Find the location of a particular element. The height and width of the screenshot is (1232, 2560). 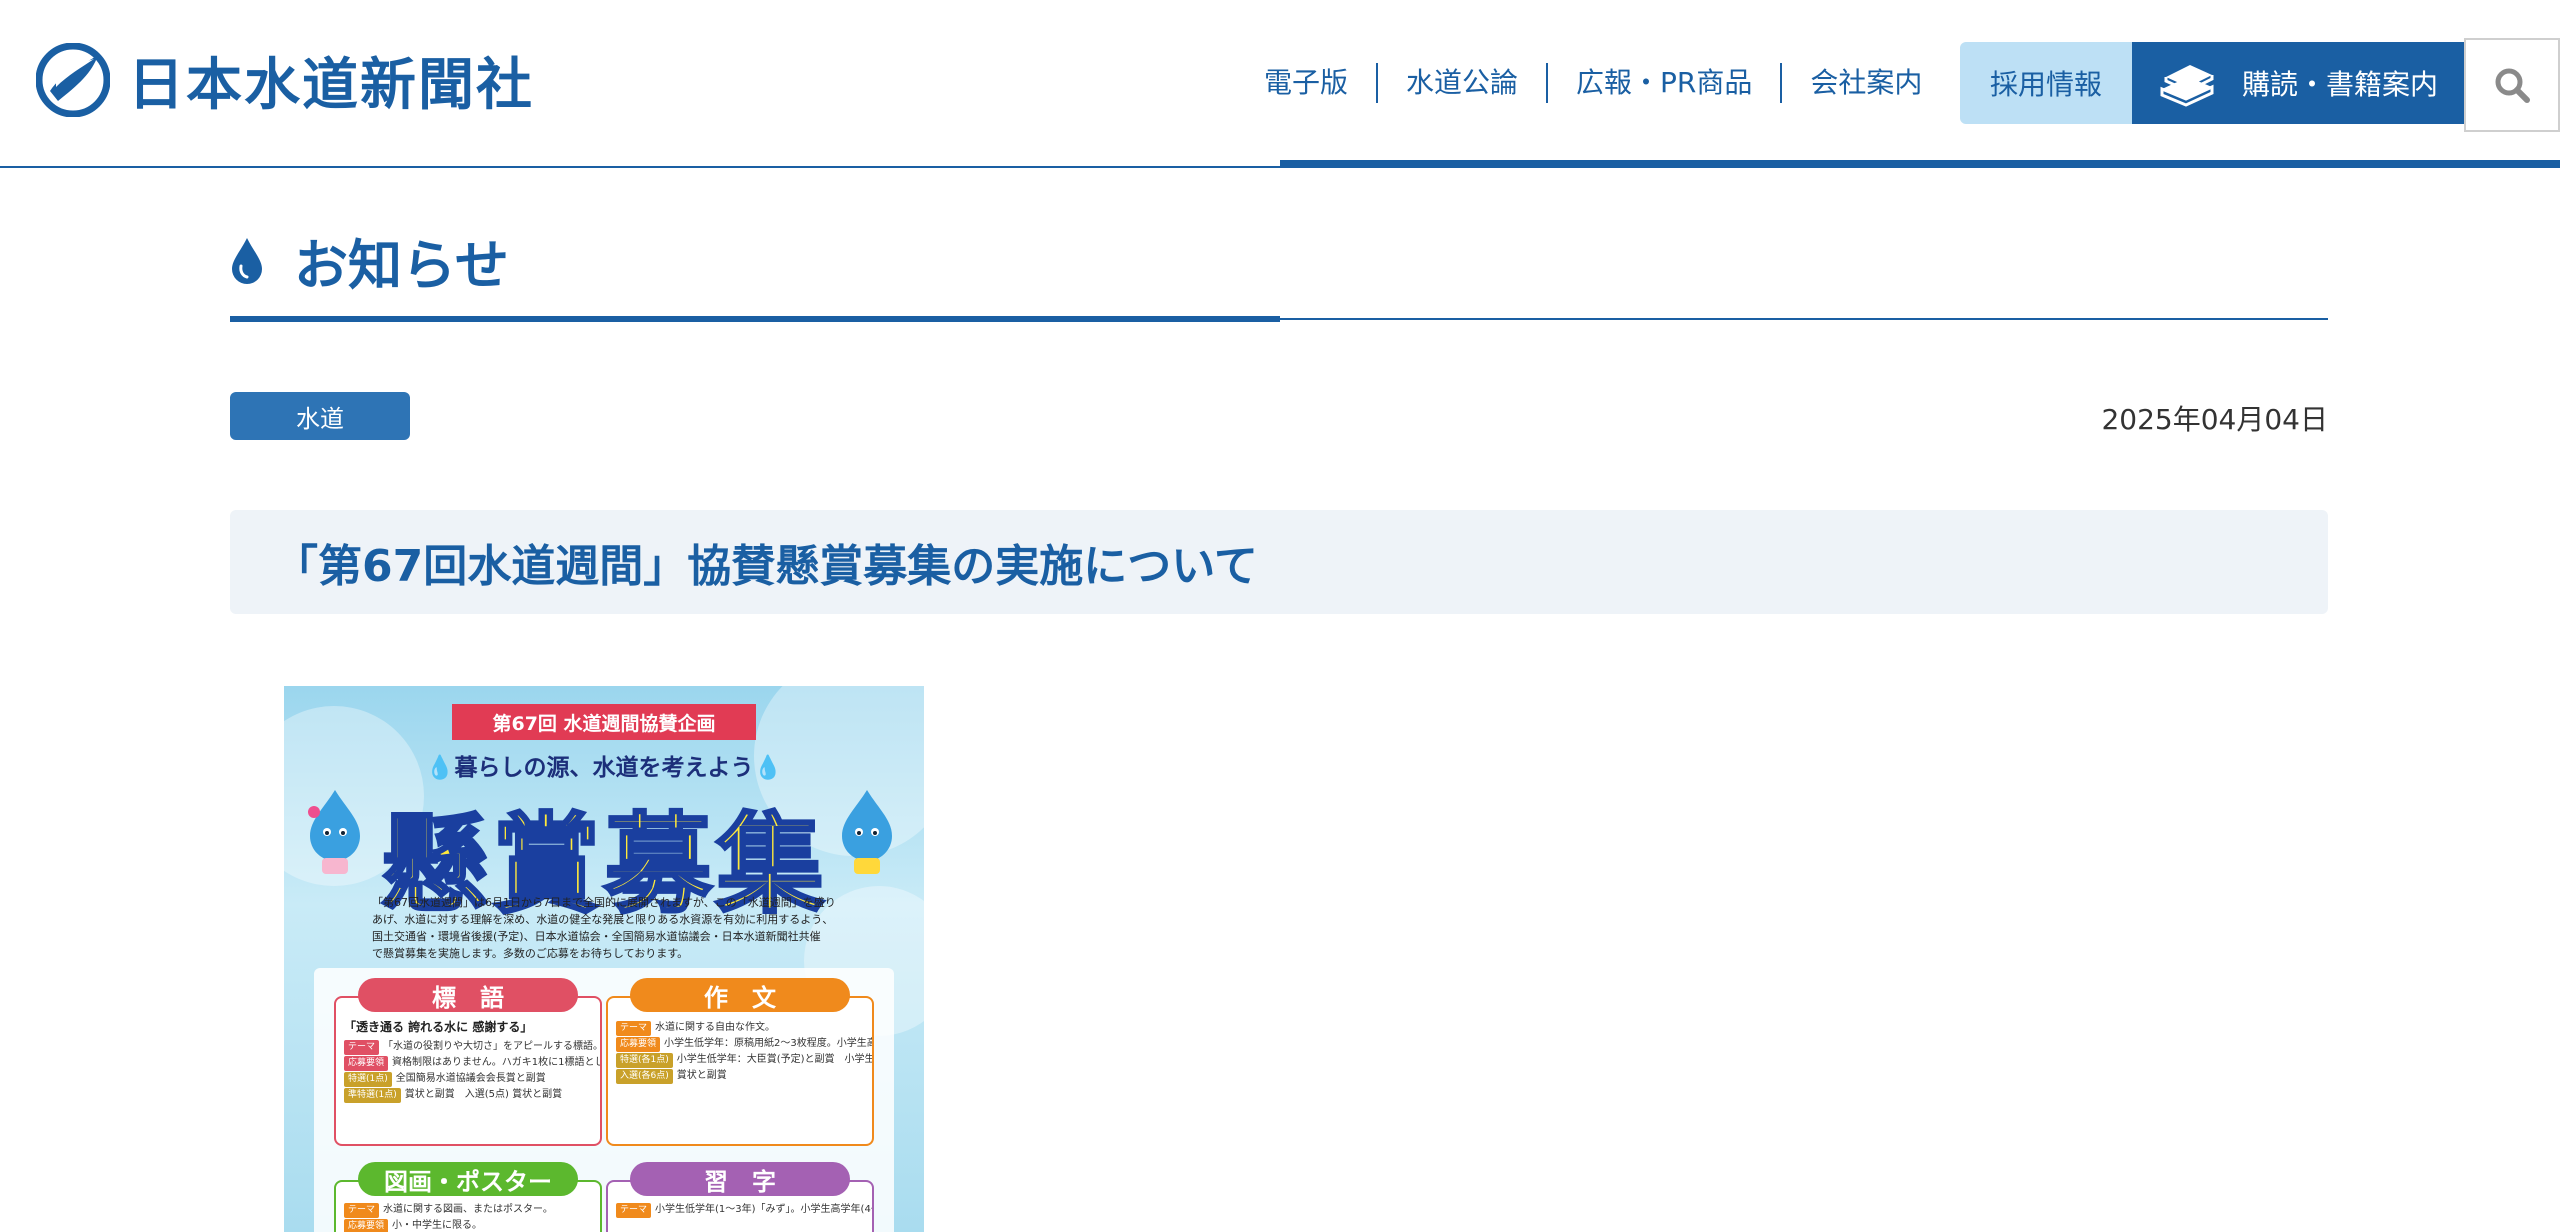

header-accent-bar is located at coordinates (1920, 164).